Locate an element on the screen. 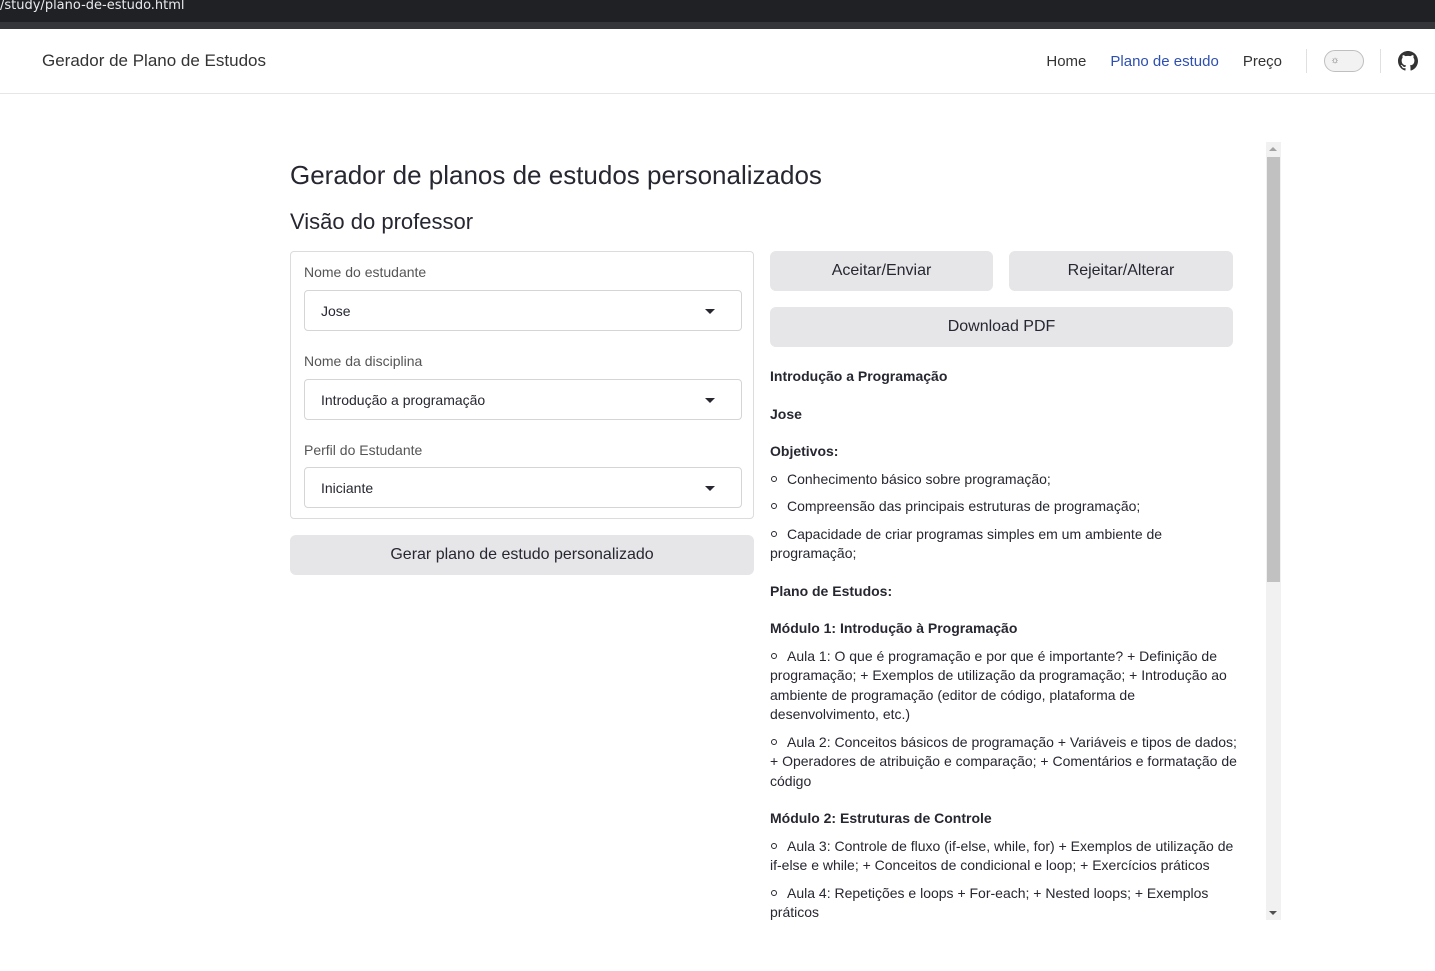 The height and width of the screenshot is (971, 1435). output-scrollbar is located at coordinates (1273, 531).